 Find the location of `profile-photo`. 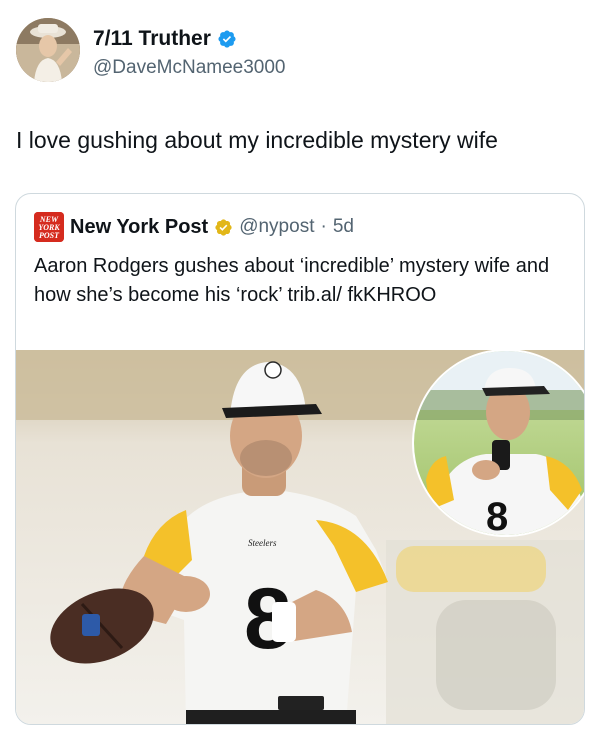

profile-photo is located at coordinates (48, 50).